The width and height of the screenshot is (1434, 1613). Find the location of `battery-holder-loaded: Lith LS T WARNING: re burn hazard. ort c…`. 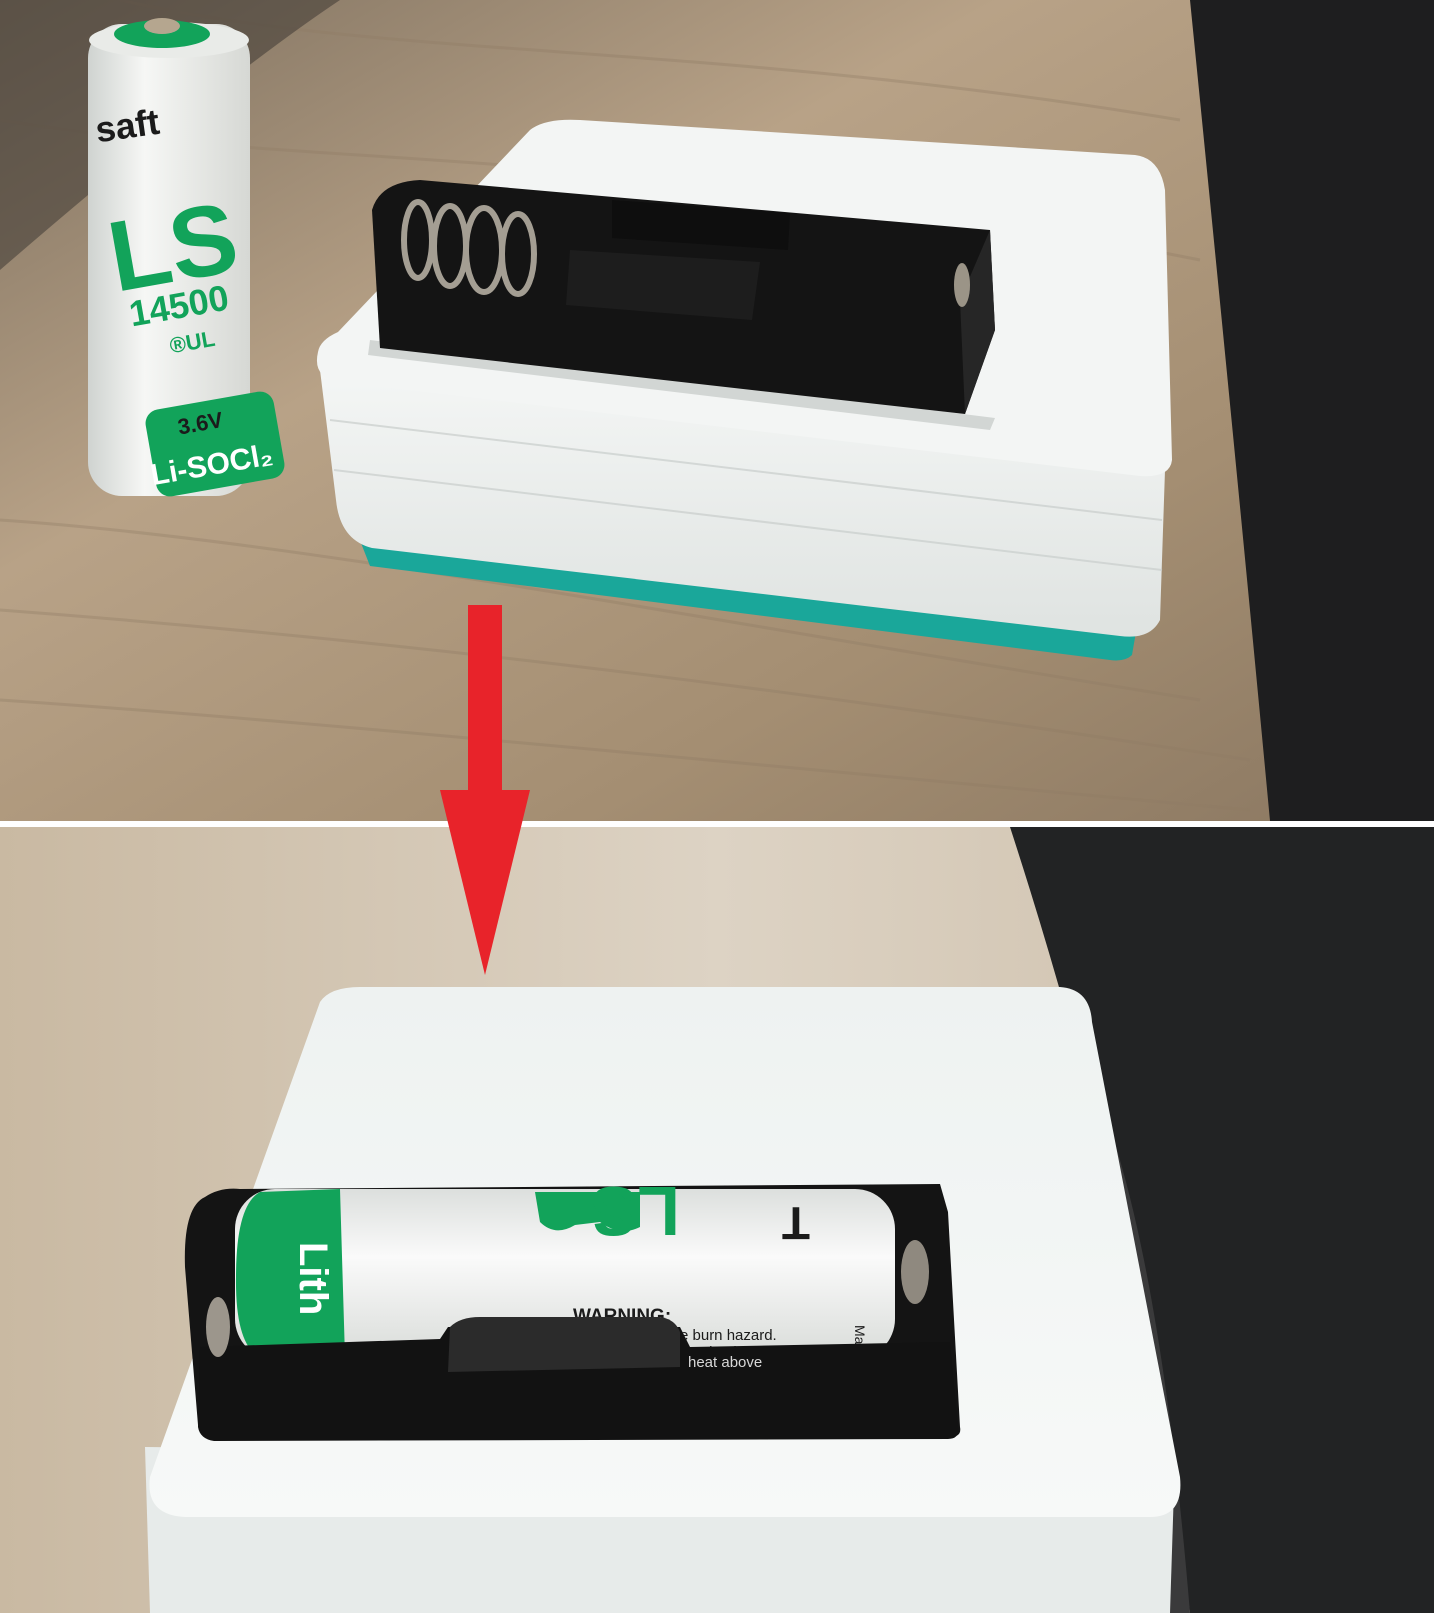

battery-holder-loaded: Lith LS T WARNING: re burn hazard. ort c… is located at coordinates (572, 1306).